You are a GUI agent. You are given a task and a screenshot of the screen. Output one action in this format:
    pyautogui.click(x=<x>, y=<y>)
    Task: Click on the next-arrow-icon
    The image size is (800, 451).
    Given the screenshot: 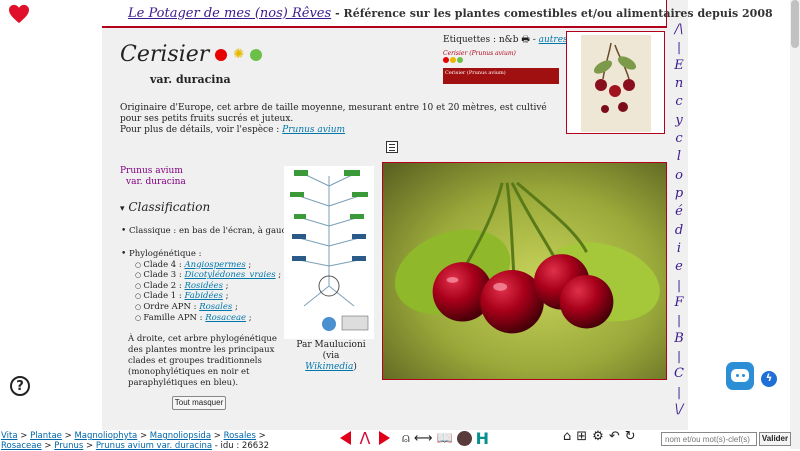 What is the action you would take?
    pyautogui.click(x=384, y=438)
    